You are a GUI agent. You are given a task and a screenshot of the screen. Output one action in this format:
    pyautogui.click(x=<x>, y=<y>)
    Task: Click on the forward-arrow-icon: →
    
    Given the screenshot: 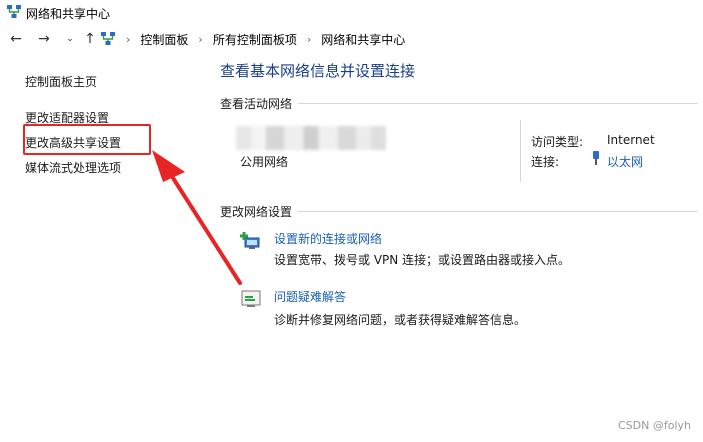 What is the action you would take?
    pyautogui.click(x=44, y=39)
    